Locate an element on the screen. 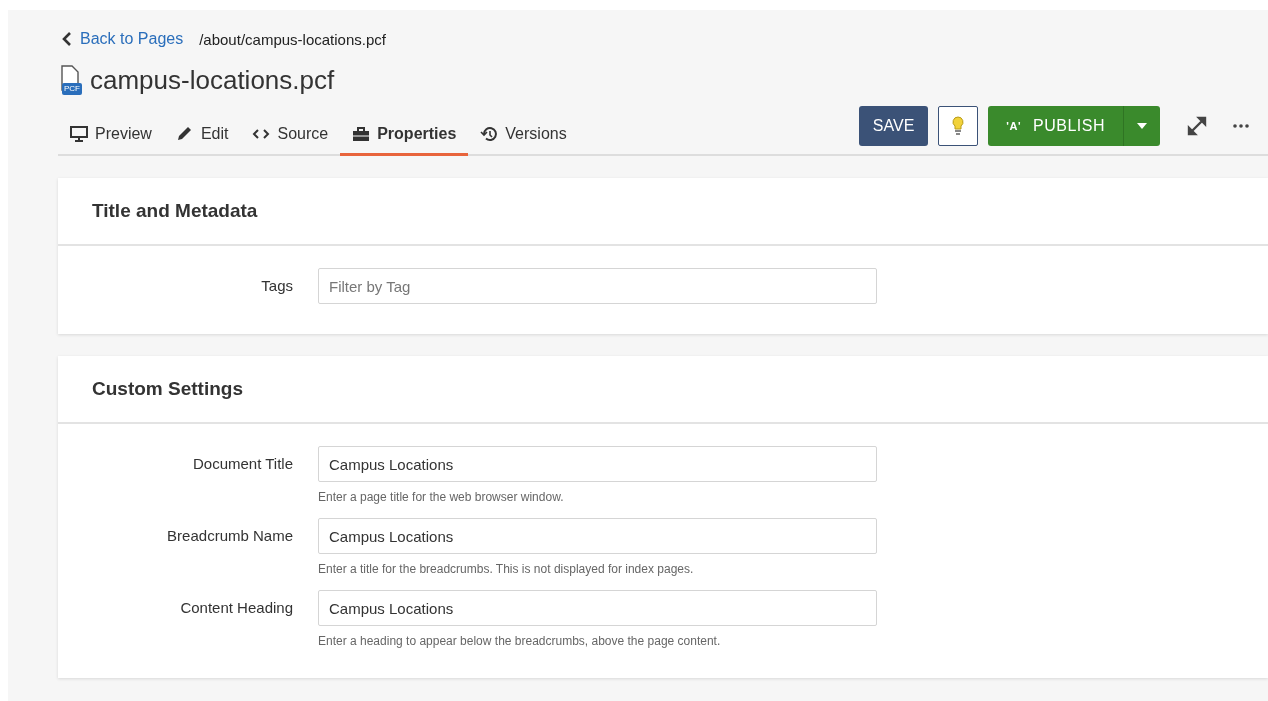 Image resolution: width=1268 pixels, height=701 pixels. tab: Preview is located at coordinates (111, 135).